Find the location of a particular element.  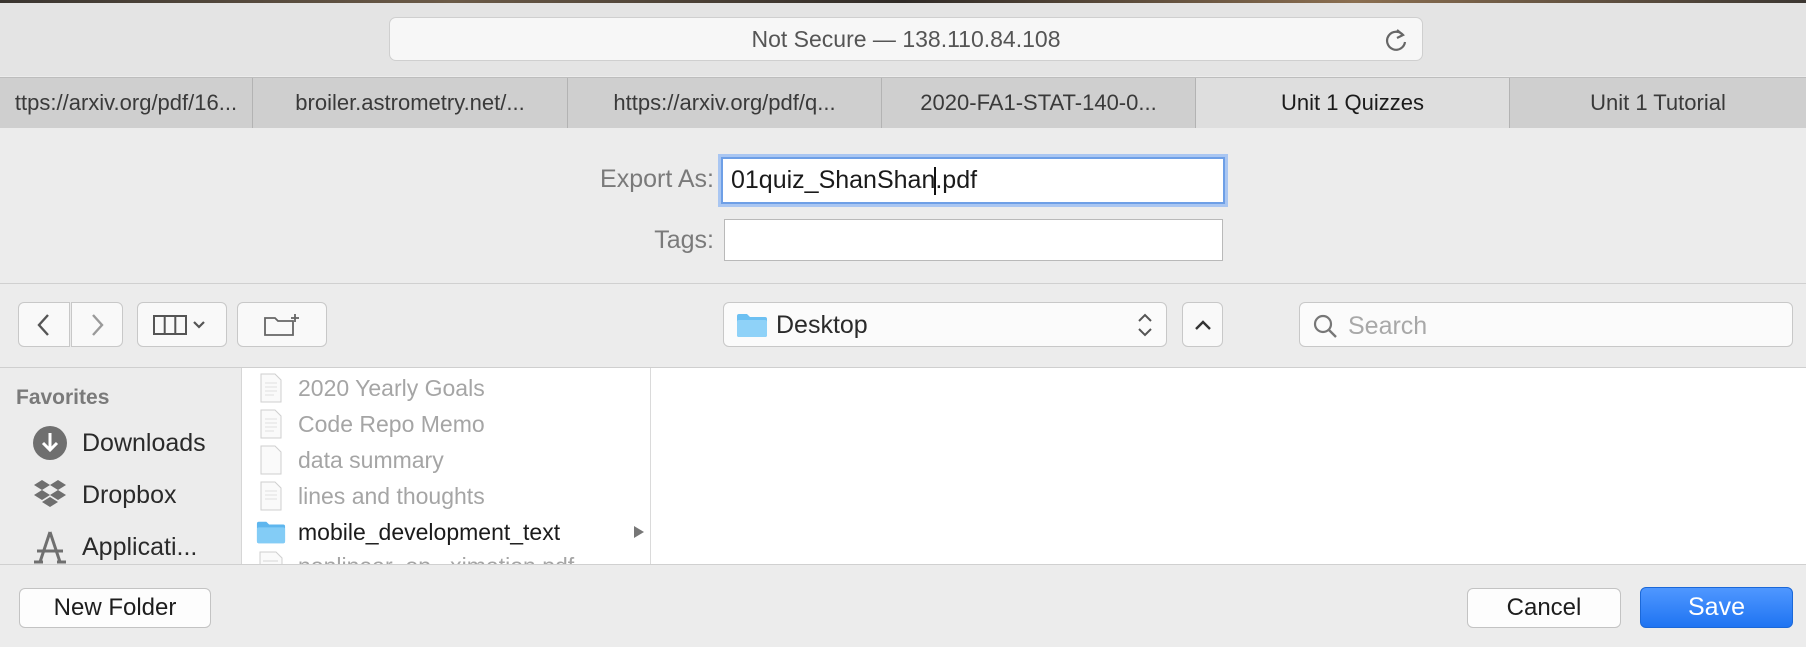

new-folder-toolbar-button is located at coordinates (282, 324).